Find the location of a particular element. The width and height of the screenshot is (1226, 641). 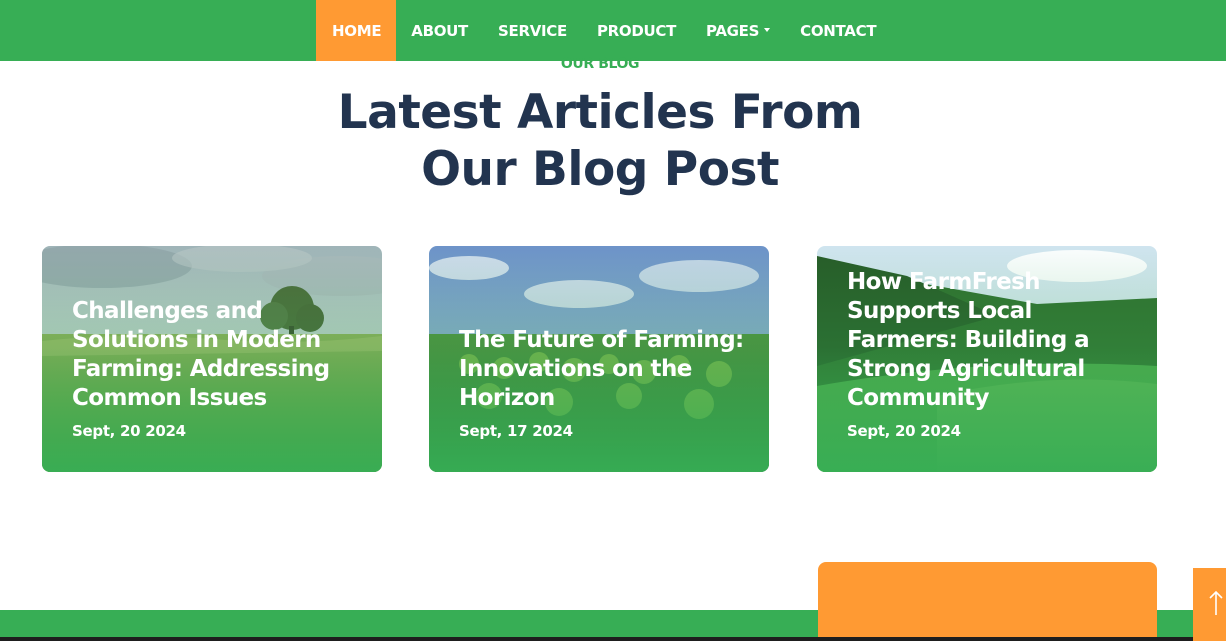

nav-item-label: ABOUT is located at coordinates (439, 30).